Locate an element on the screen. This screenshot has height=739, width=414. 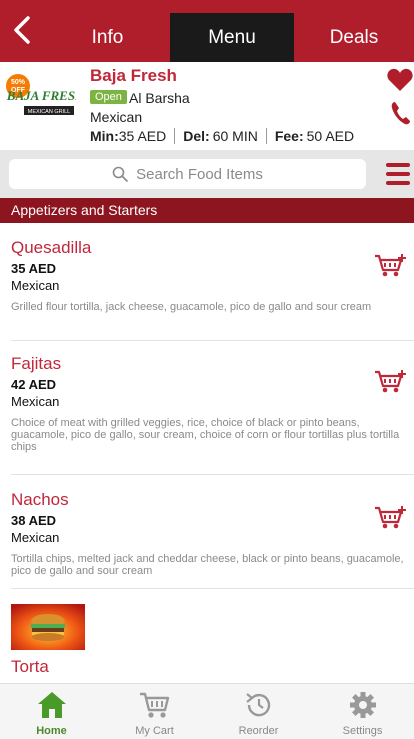
nav-reorder-label: Reorder is located at coordinates (258, 731).